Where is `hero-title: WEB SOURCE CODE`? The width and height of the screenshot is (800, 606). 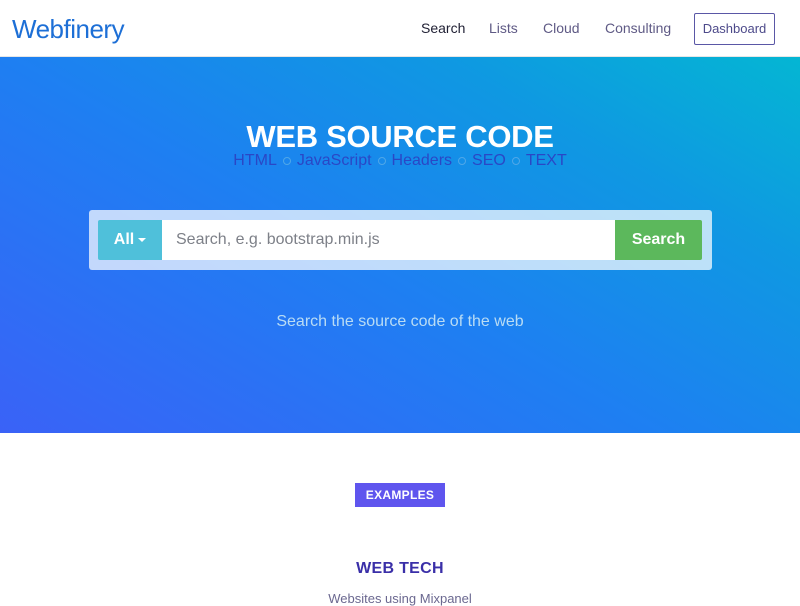
hero-title: WEB SOURCE CODE is located at coordinates (400, 136).